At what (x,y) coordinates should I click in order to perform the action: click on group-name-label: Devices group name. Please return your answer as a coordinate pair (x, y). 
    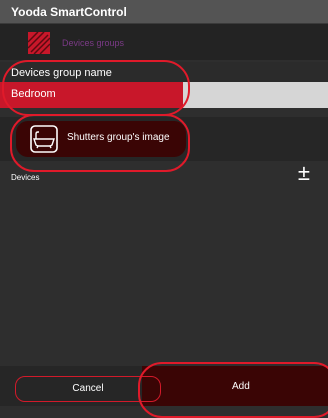
    Looking at the image, I should click on (61, 73).